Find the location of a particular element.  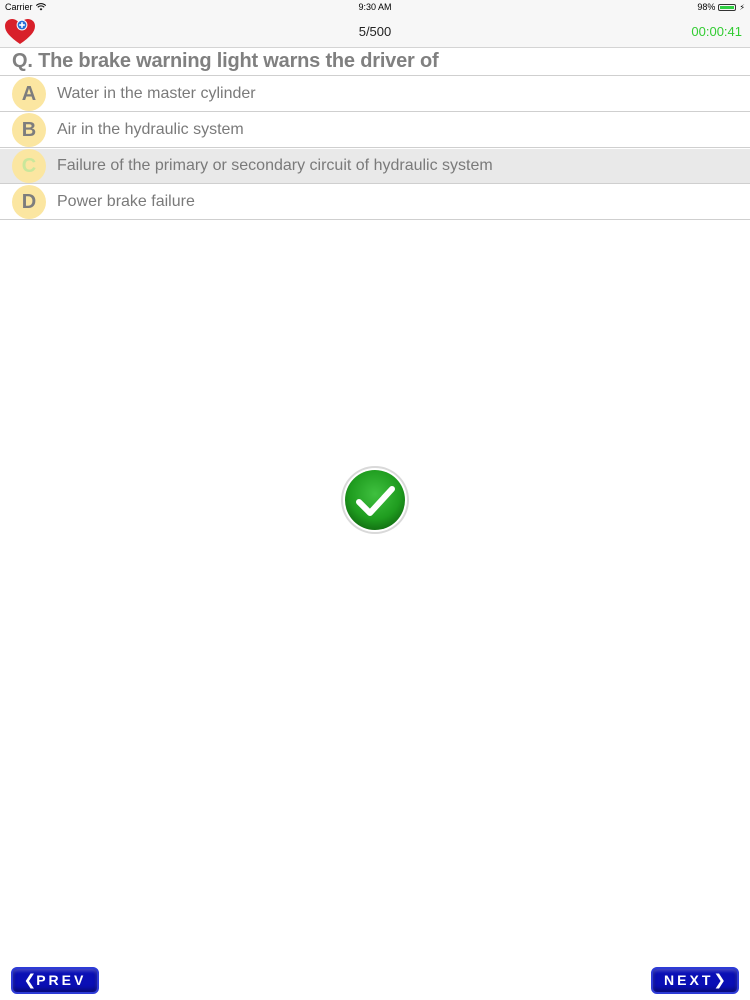

option-letter-badge: C is located at coordinates (29, 166).